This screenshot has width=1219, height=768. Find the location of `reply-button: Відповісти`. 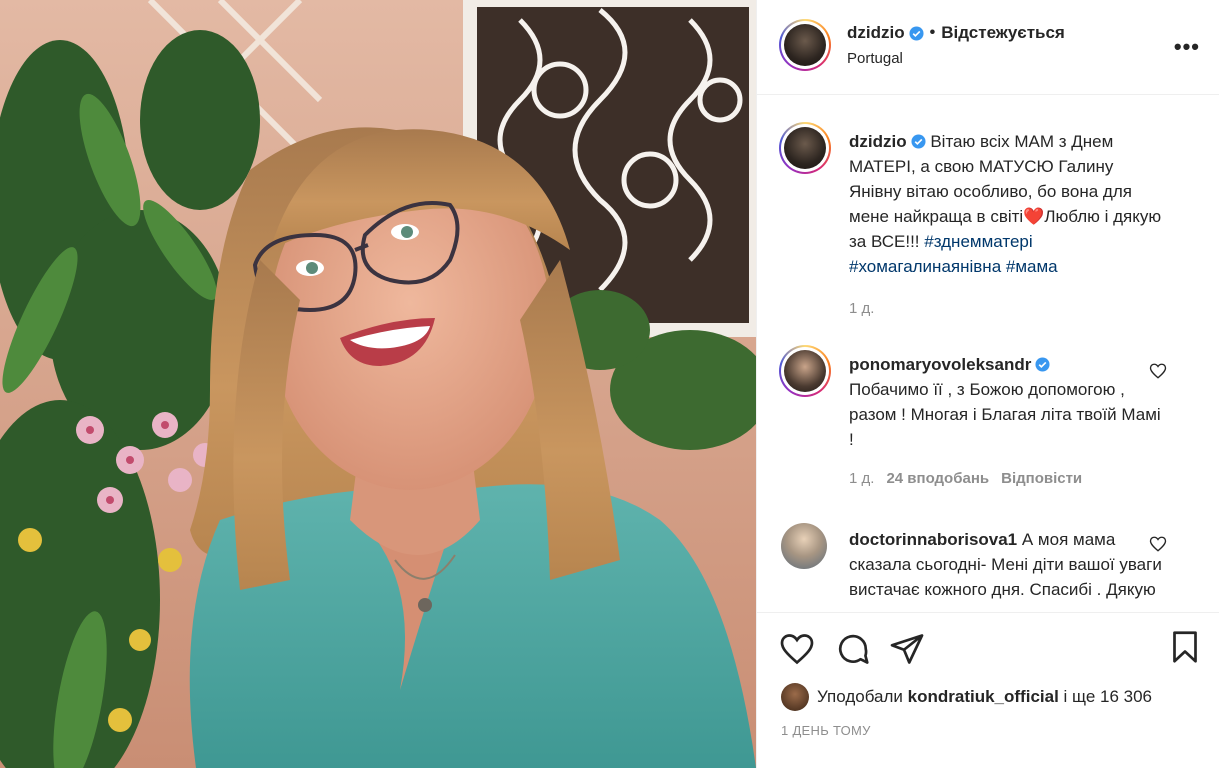

reply-button: Відповісти is located at coordinates (1041, 478).